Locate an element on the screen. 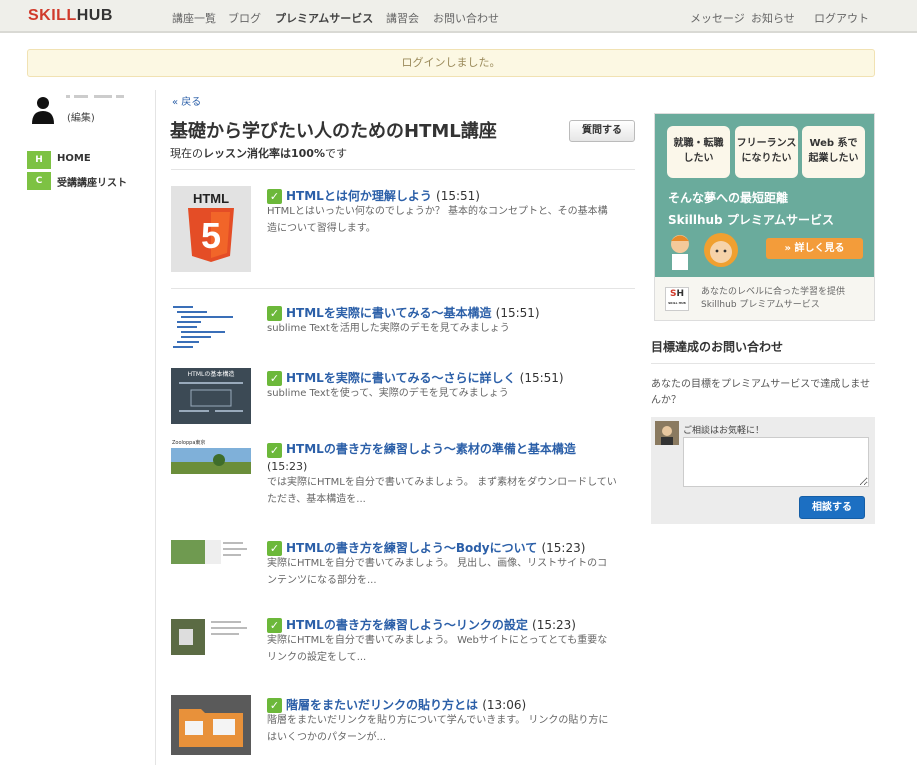 This screenshot has height=765, width=917. edit-profile-link: (編集) is located at coordinates (81, 116).